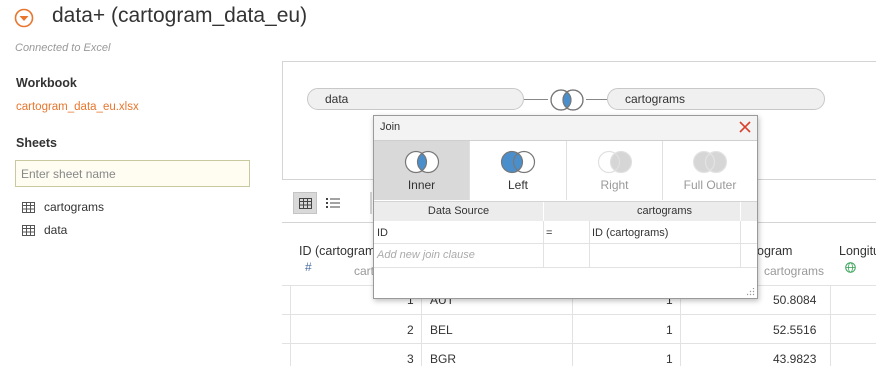 Image resolution: width=876 pixels, height=366 pixels. Describe the element at coordinates (337, 251) in the screenshot. I see `column-header-id: ID (cartogram` at that location.